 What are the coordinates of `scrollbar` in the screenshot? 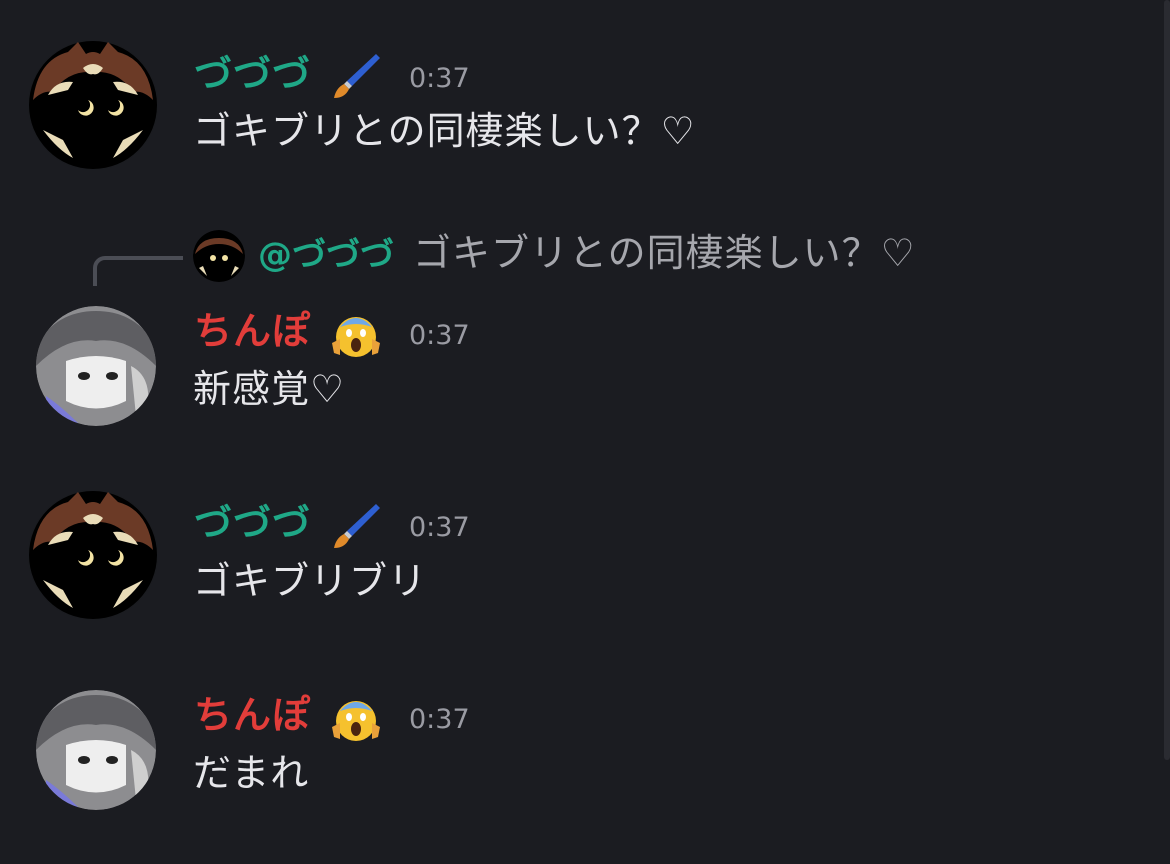 It's located at (1167, 380).